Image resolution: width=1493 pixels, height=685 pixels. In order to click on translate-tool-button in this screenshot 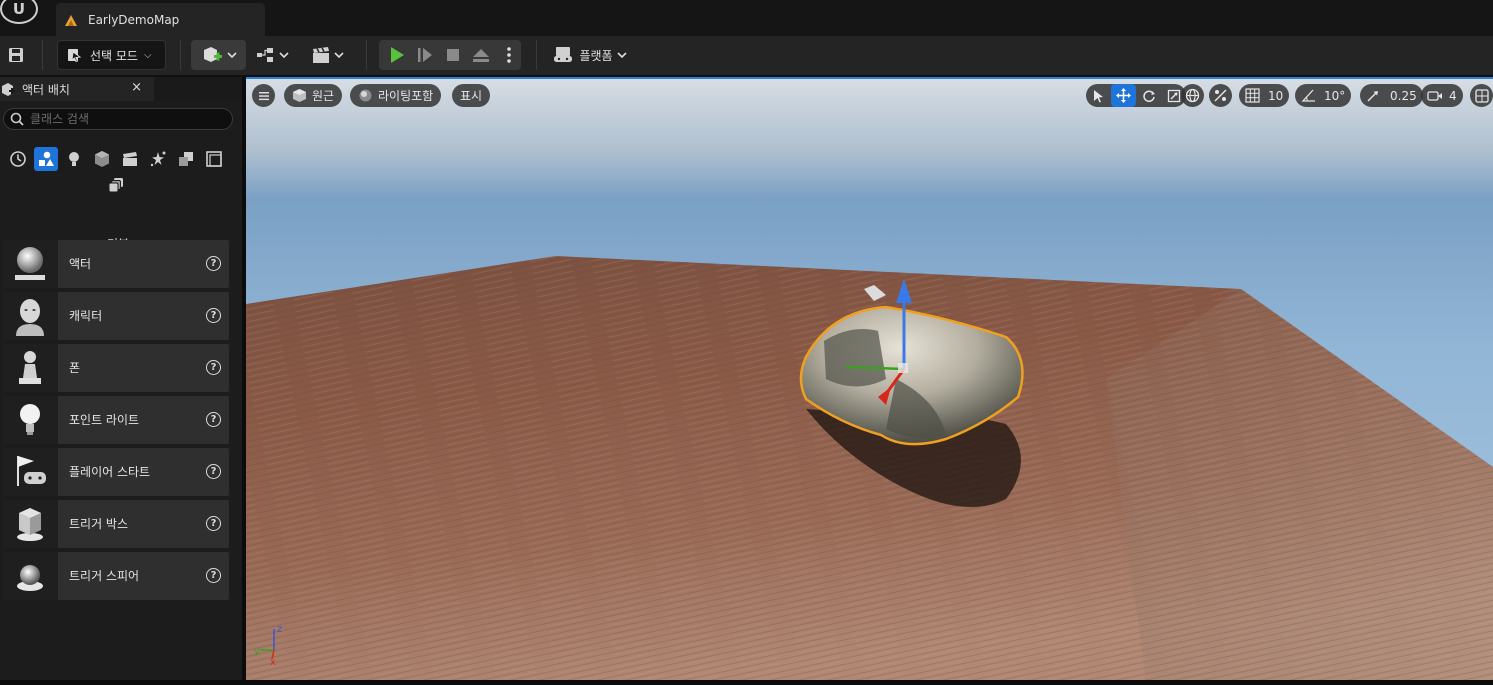, I will do `click(1123, 95)`.